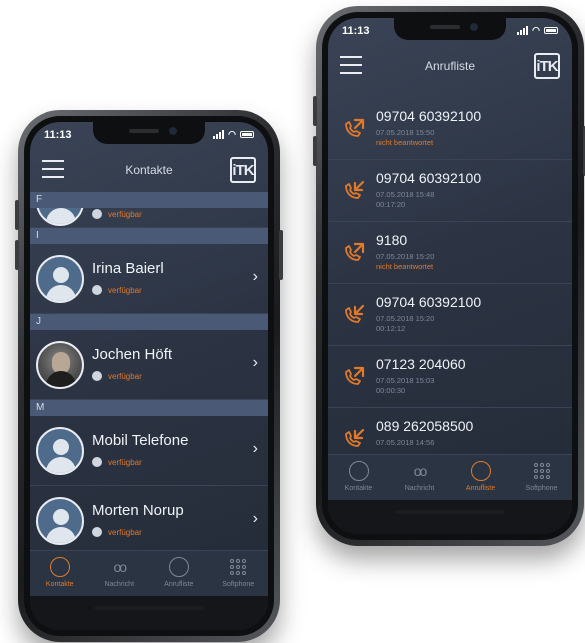 The image size is (585, 643). What do you see at coordinates (140, 440) in the screenshot?
I see `contact-name: Mobil Telefone` at bounding box center [140, 440].